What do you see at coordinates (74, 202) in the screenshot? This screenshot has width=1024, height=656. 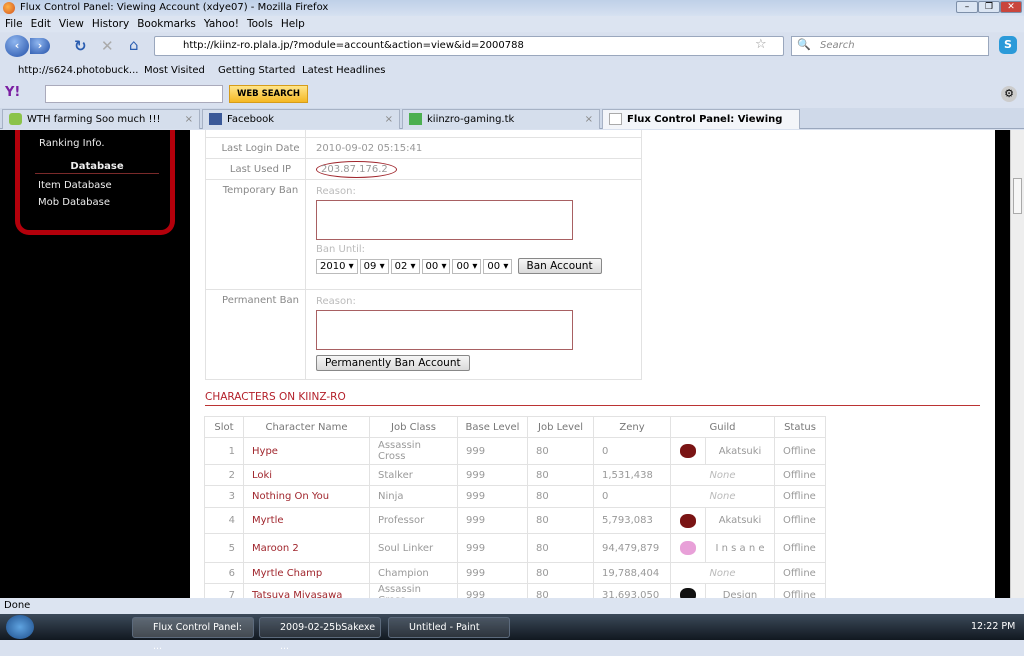 I see `sidebar-item-mob-database: Mob Database` at bounding box center [74, 202].